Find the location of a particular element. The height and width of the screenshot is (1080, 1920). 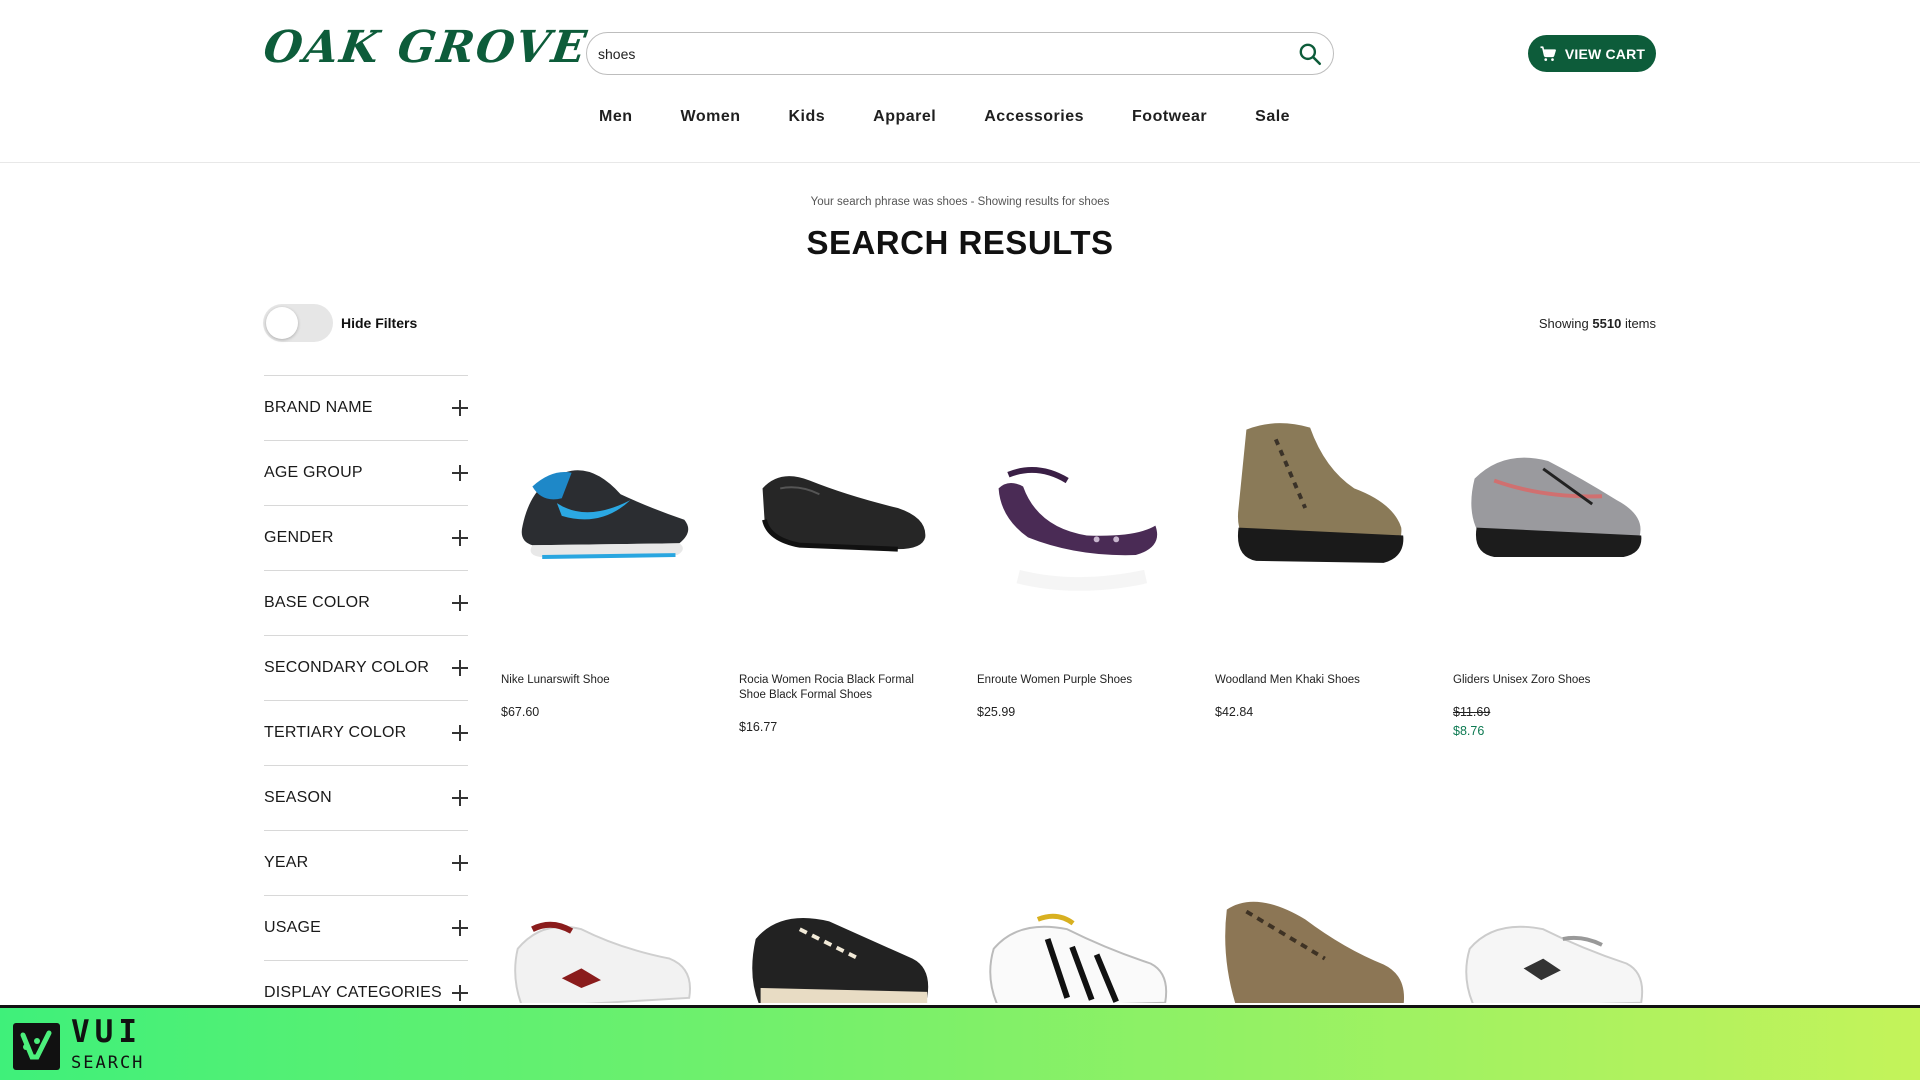

product-price: $42.84 is located at coordinates (1234, 712).